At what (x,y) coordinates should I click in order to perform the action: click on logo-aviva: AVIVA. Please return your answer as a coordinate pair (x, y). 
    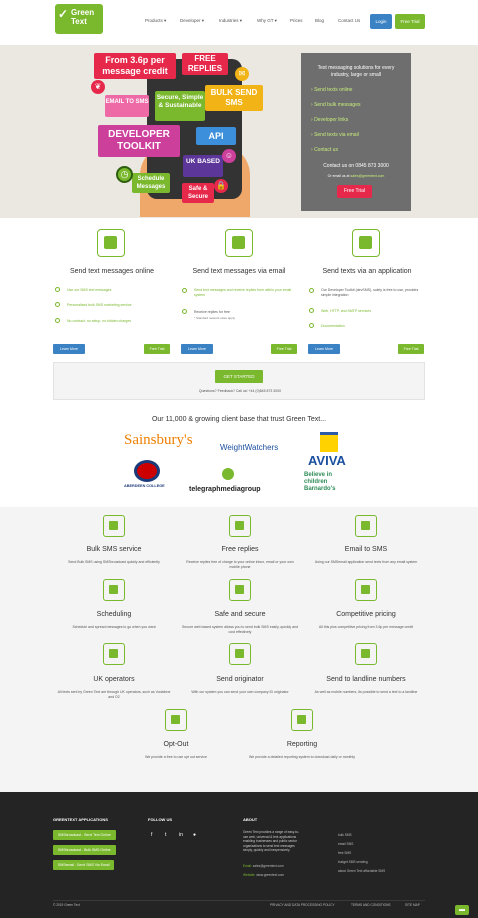
    Looking at the image, I should click on (327, 460).